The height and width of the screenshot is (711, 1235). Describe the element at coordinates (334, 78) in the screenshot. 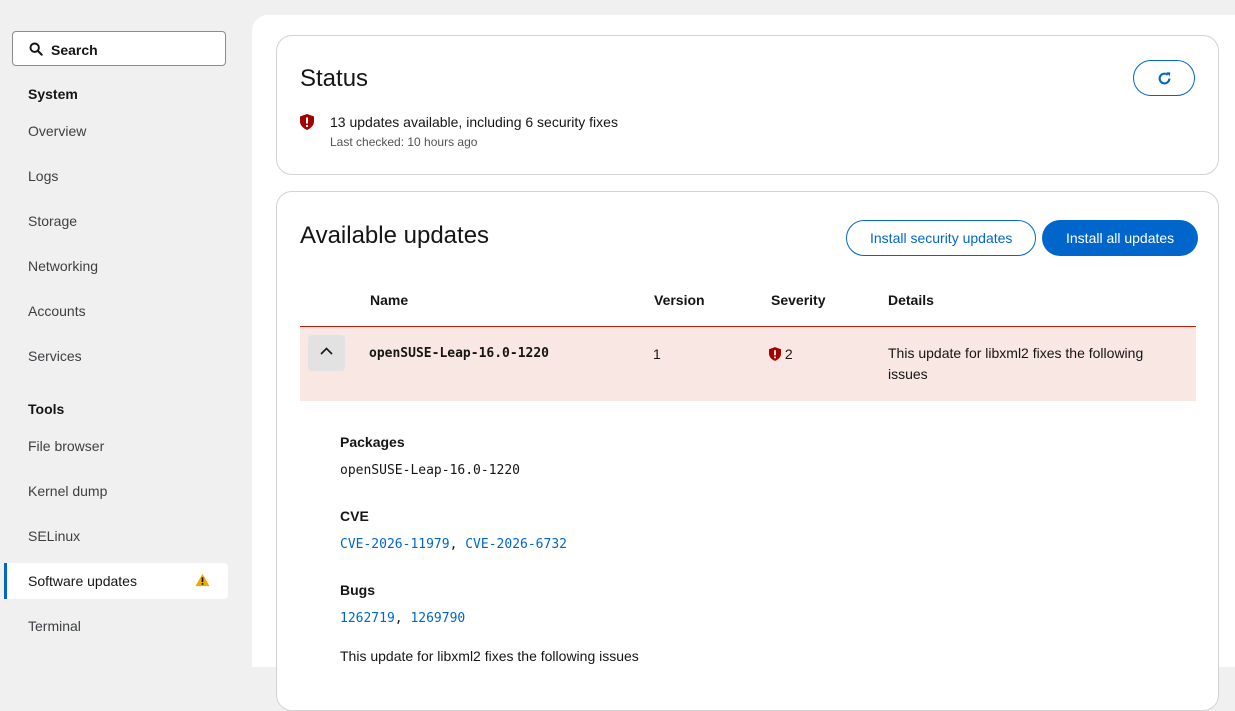

I see `status-title: Status` at that location.